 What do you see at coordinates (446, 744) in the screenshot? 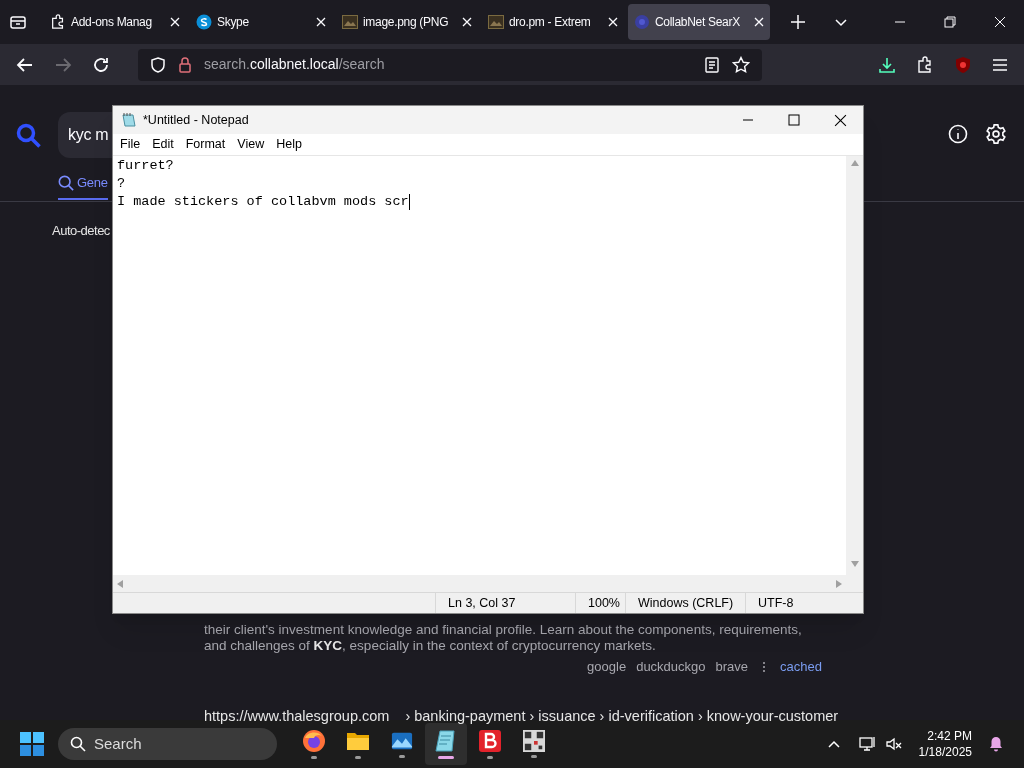
I see `notepad-app-icon` at bounding box center [446, 744].